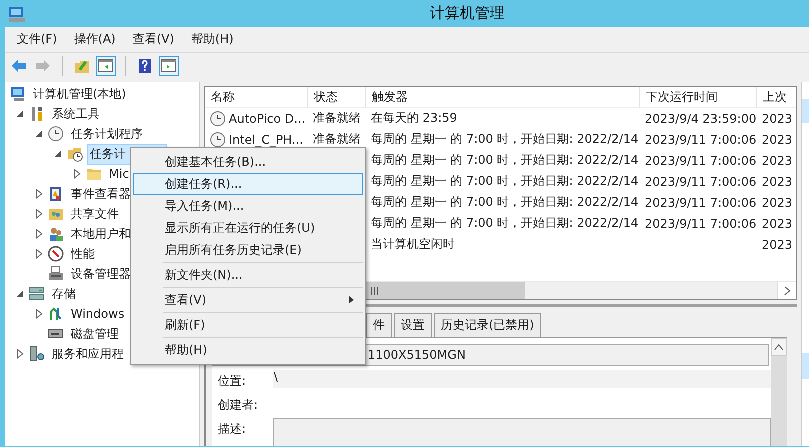 Image resolution: width=809 pixels, height=447 pixels. Describe the element at coordinates (95, 214) in the screenshot. I see `tree-item: 共享文件` at that location.